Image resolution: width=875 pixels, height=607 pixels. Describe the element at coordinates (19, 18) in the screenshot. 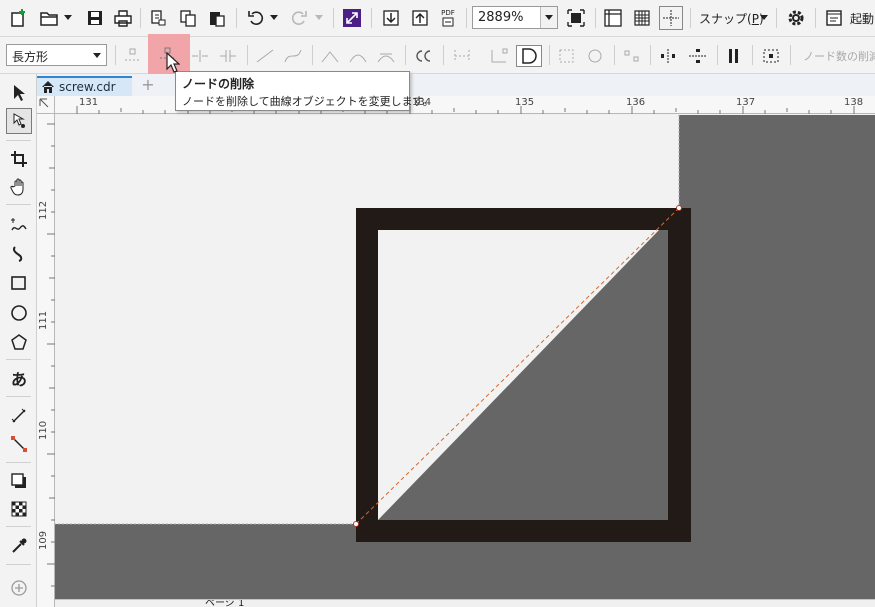

I see `new-document-icon` at that location.